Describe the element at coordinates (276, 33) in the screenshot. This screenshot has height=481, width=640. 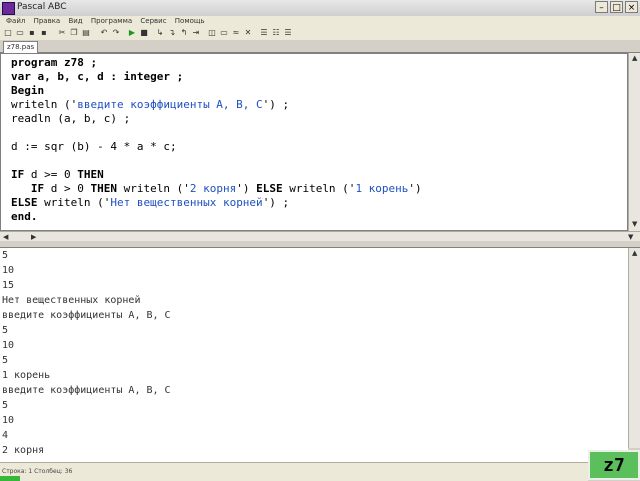
I see `options-icon: ☷` at that location.